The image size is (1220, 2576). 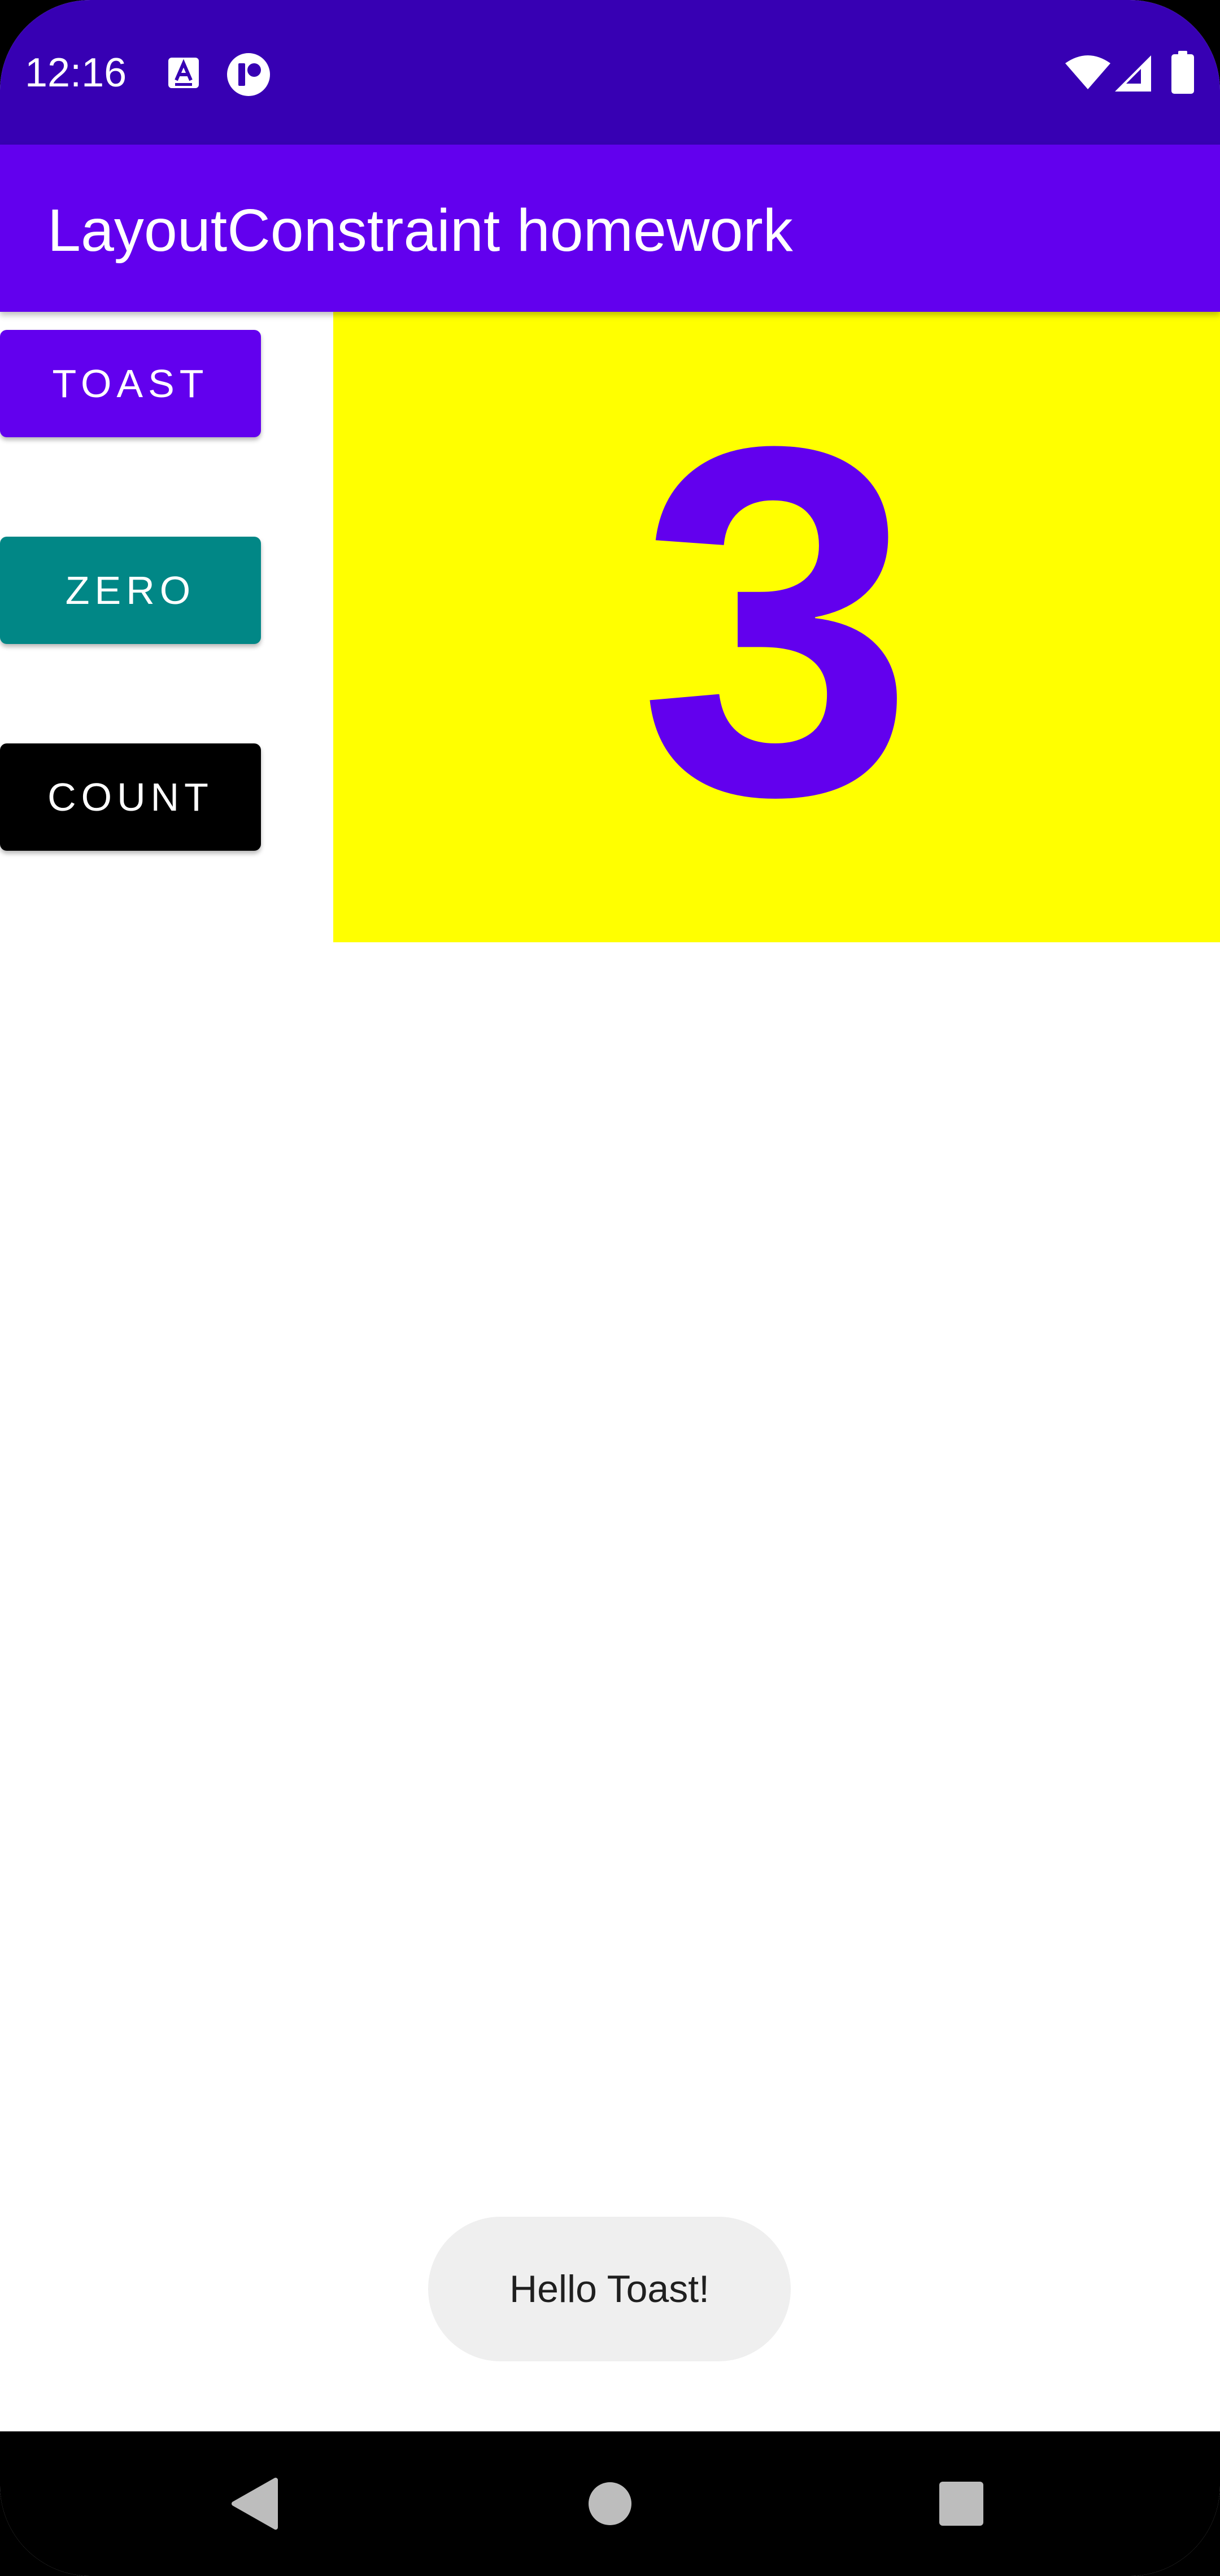 I want to click on recents-icon, so click(x=961, y=2504).